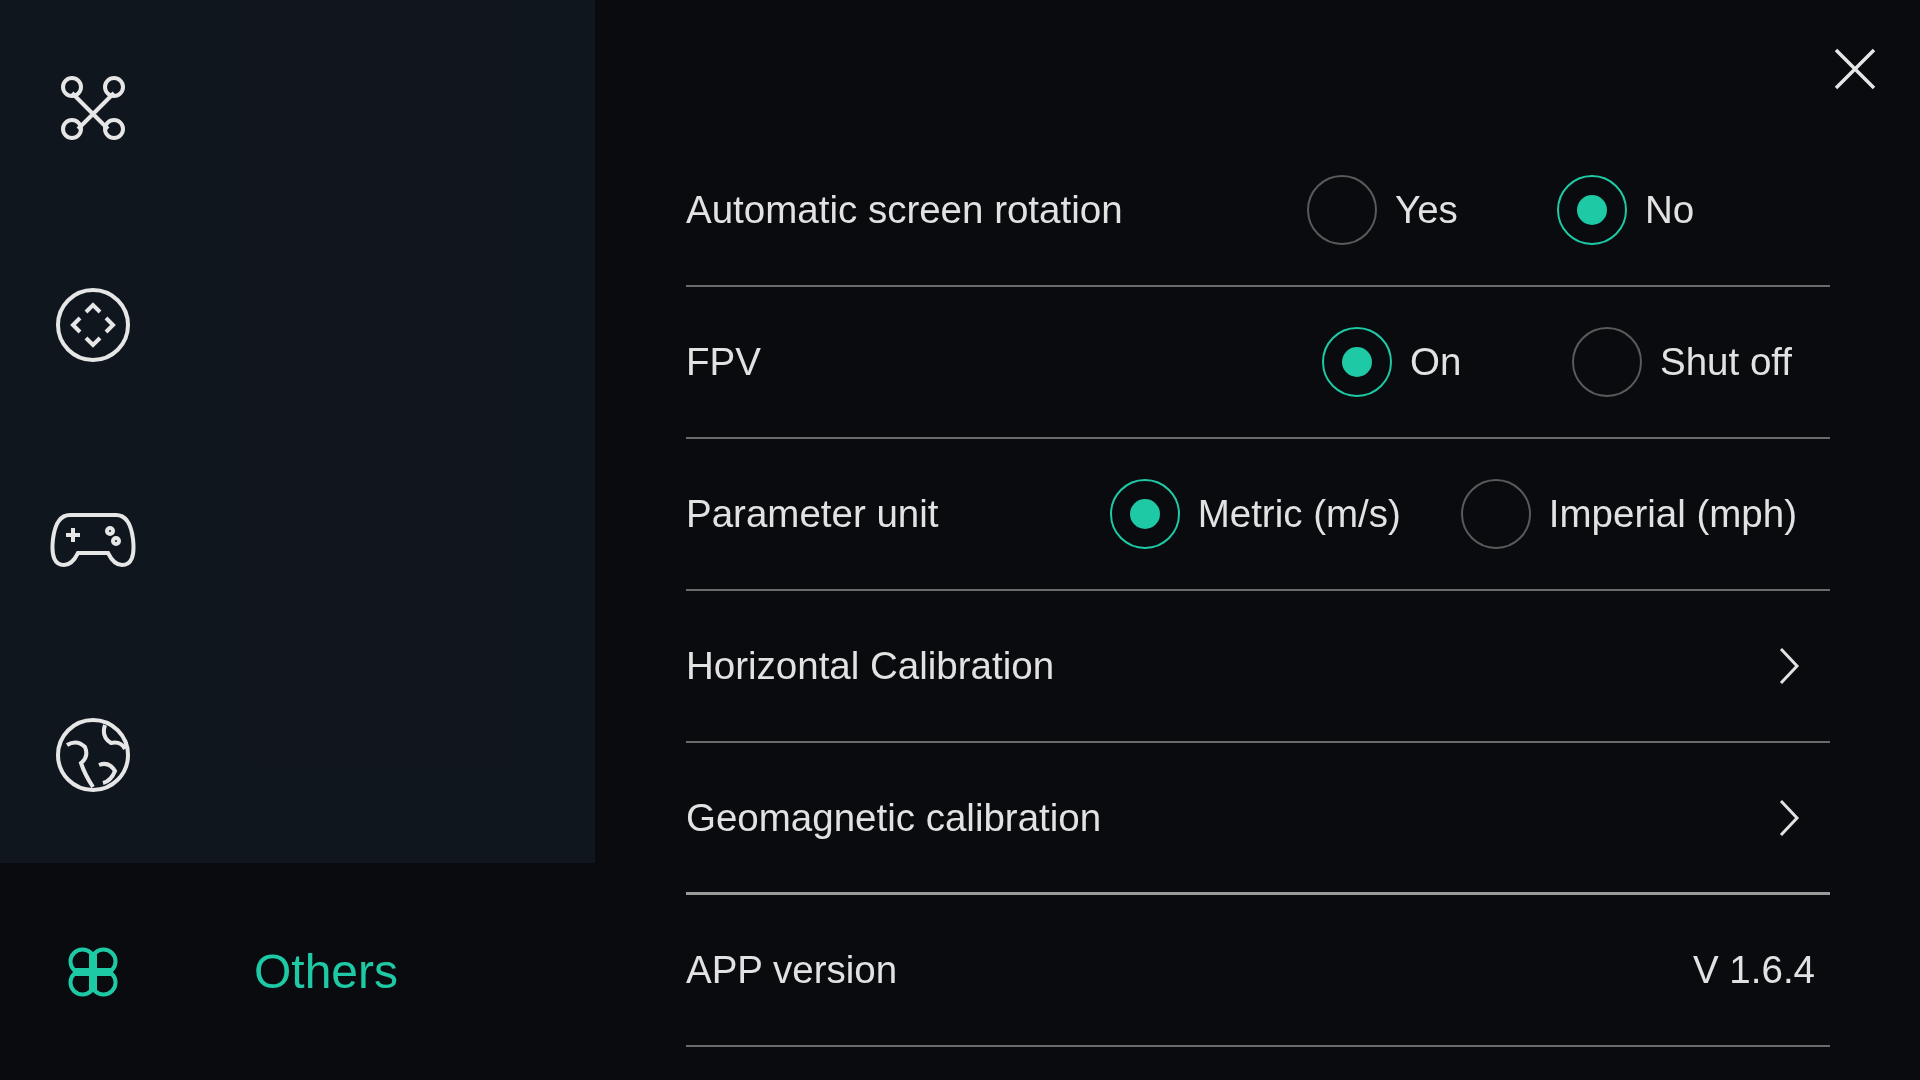 The image size is (1920, 1080). I want to click on radio-option: Imperial (mph), so click(1628, 514).